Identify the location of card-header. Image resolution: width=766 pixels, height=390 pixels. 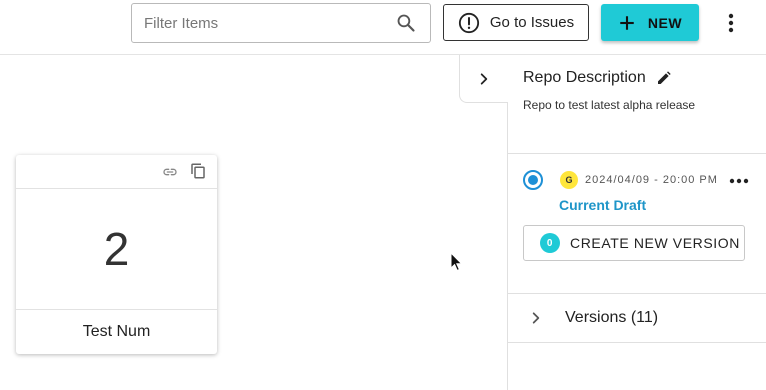
(116, 172).